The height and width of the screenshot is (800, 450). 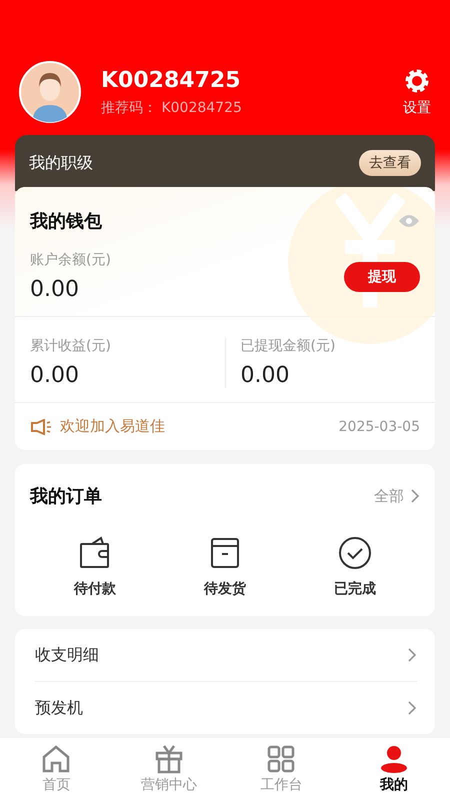 What do you see at coordinates (61, 163) in the screenshot?
I see `rank-title: 我的职级` at bounding box center [61, 163].